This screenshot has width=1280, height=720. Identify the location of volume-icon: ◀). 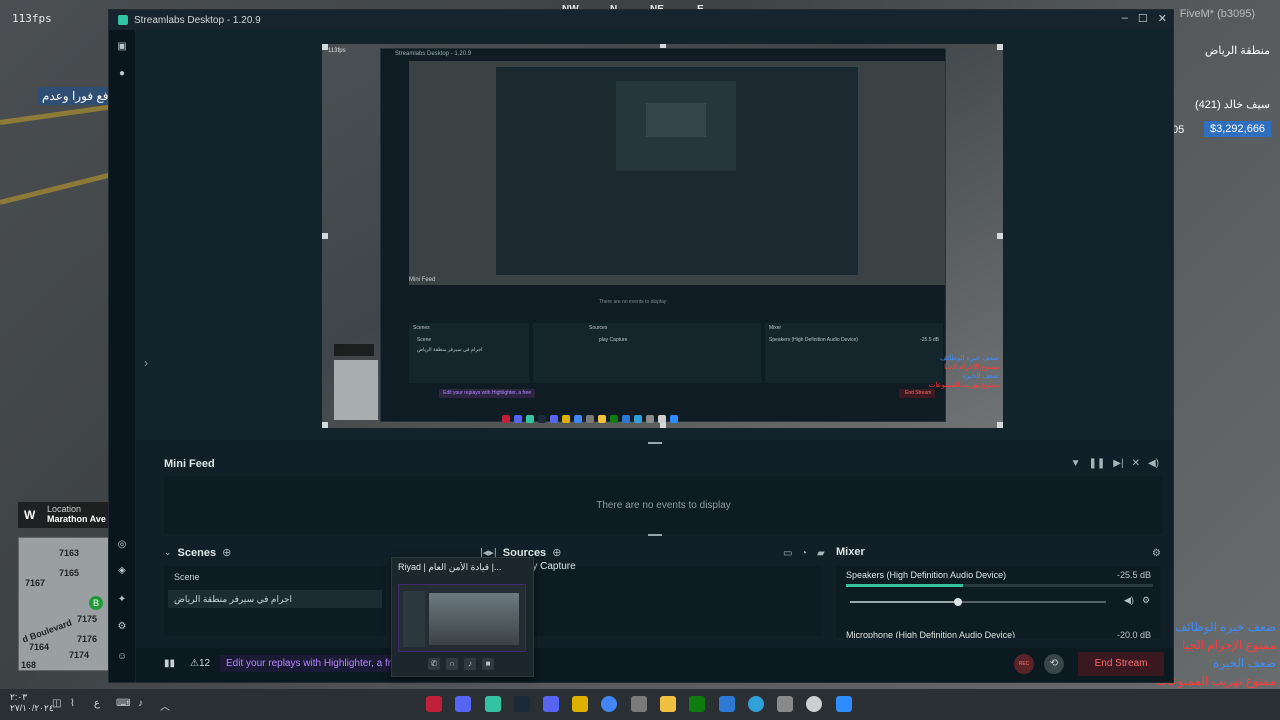
(1153, 463).